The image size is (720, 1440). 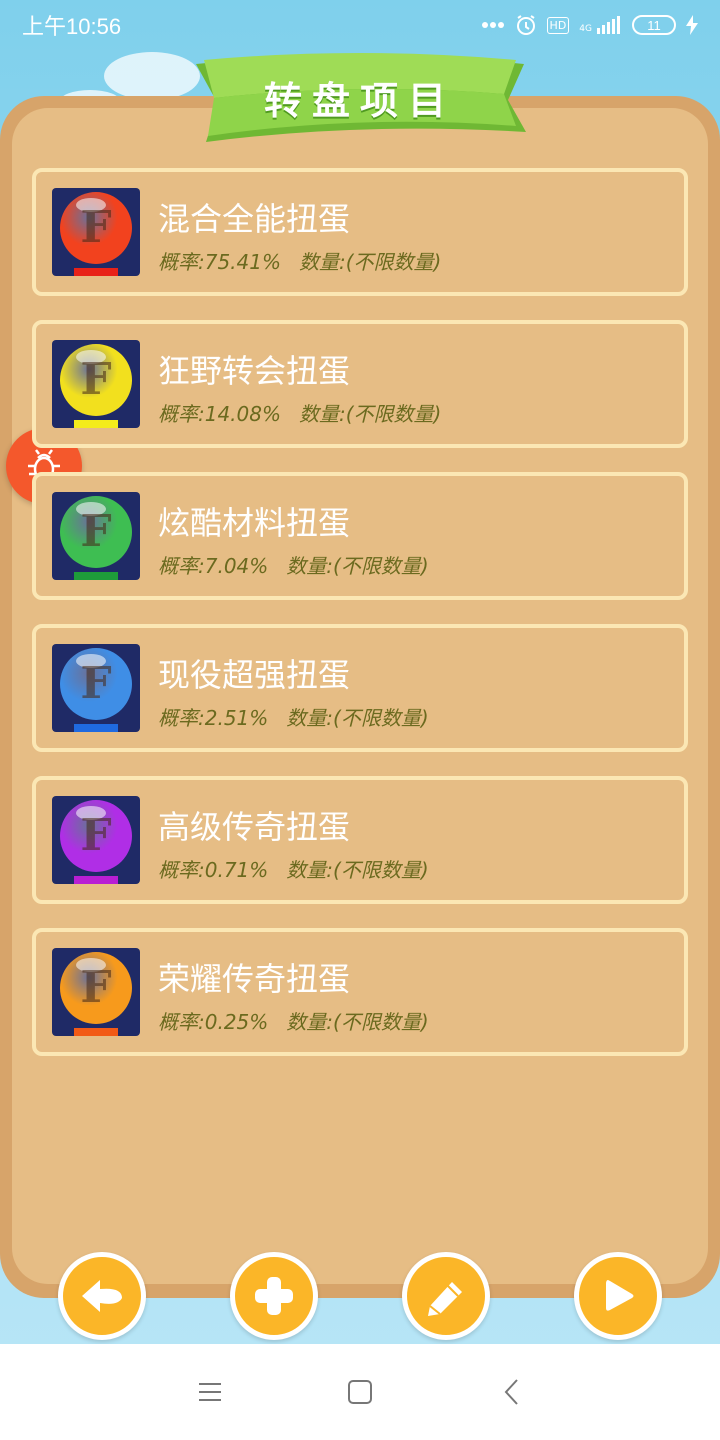 I want to click on play-button, so click(x=618, y=1296).